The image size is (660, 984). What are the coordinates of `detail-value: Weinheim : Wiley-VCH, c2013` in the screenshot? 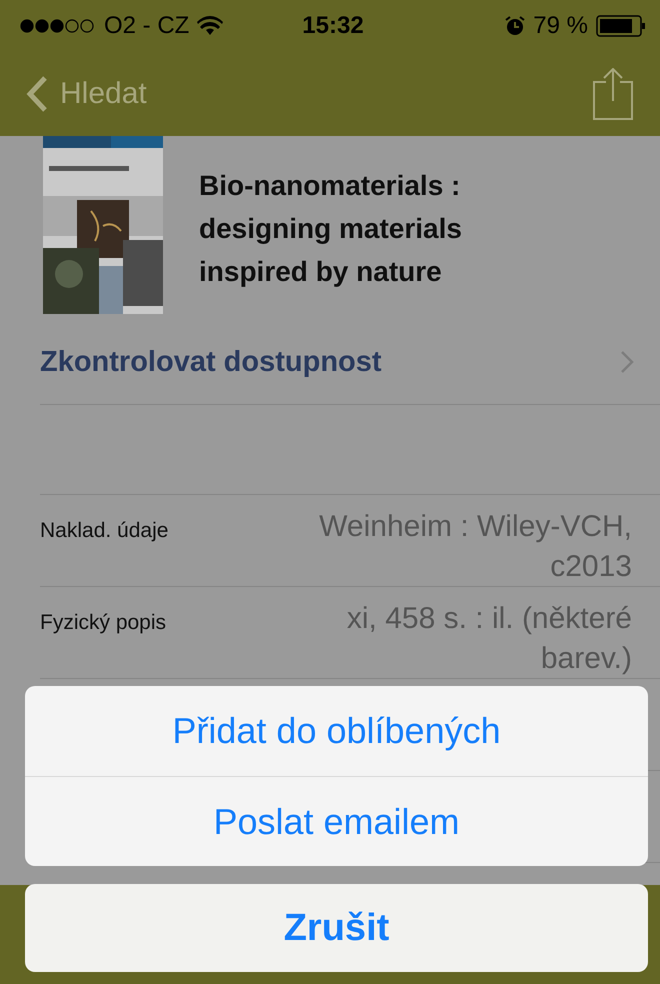 It's located at (475, 547).